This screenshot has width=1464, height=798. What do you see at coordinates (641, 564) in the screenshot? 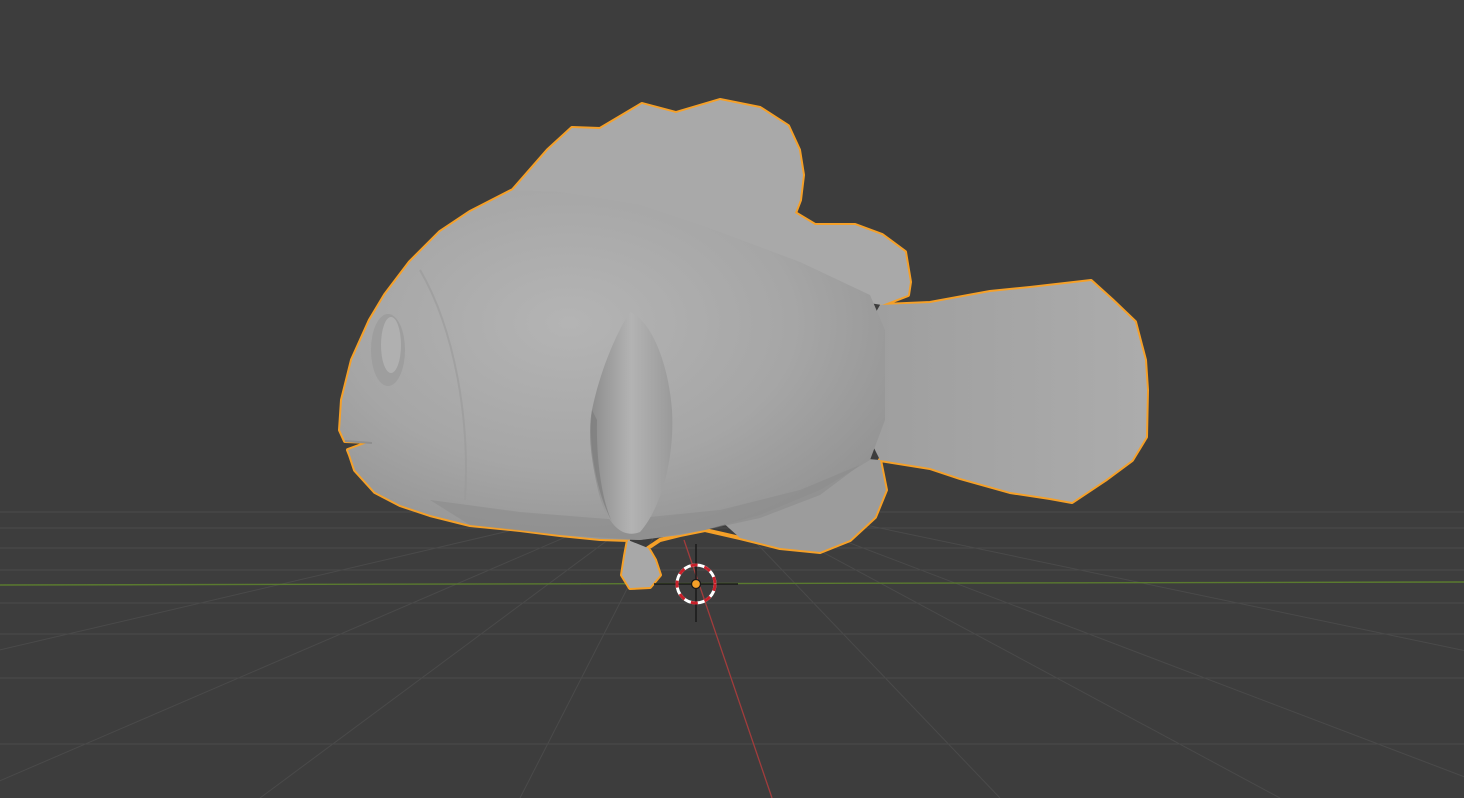
I see `ventral-fin` at bounding box center [641, 564].